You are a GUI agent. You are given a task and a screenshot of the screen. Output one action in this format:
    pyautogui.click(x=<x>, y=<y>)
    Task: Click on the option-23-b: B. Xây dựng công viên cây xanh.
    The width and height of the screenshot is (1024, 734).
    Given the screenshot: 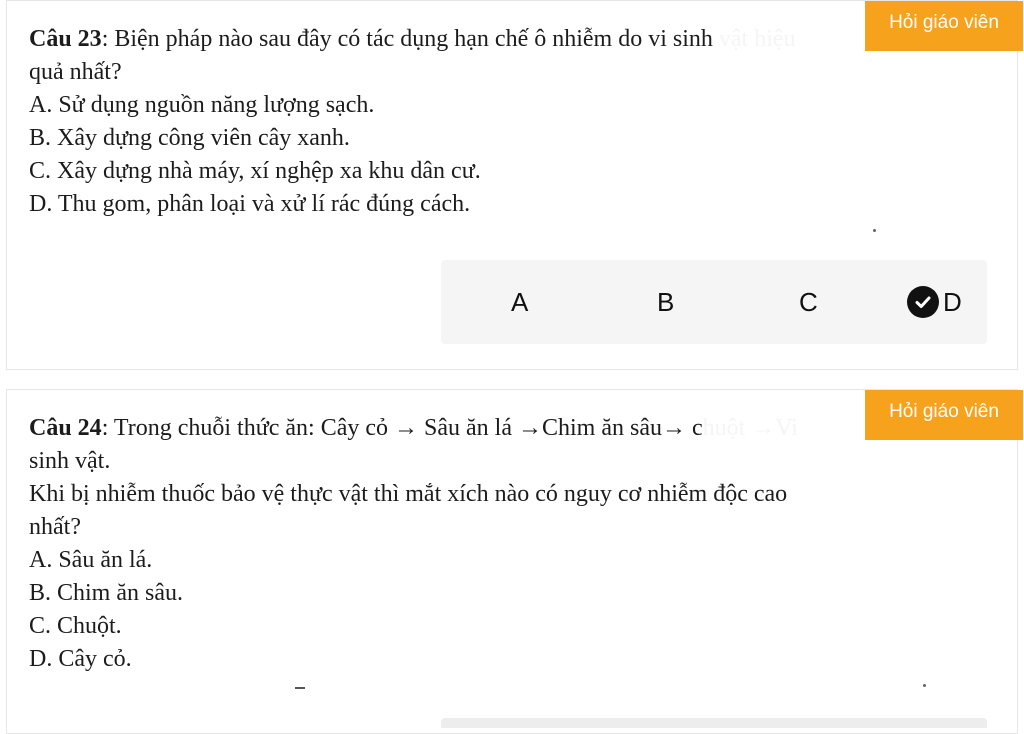 What is the action you would take?
    pyautogui.click(x=189, y=138)
    